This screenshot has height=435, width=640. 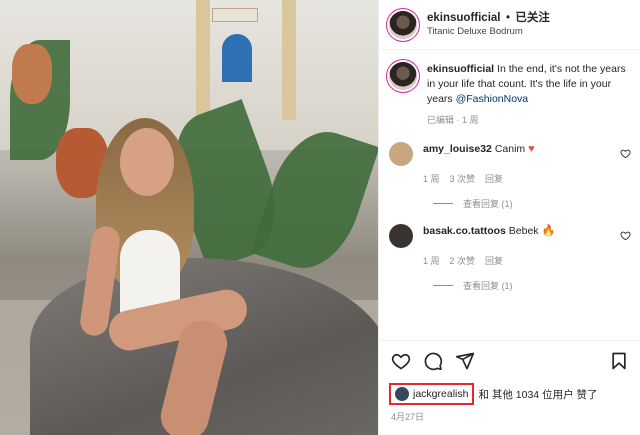 What do you see at coordinates (464, 231) in the screenshot?
I see `commenter-username: basak.co.tattoos` at bounding box center [464, 231].